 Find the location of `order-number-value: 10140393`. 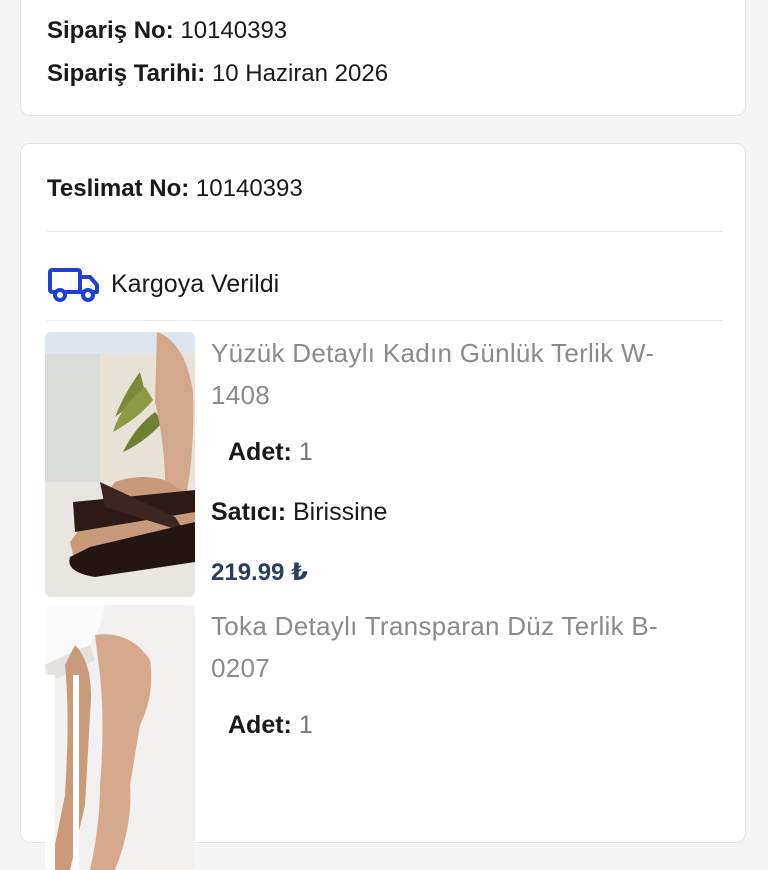

order-number-value: 10140393 is located at coordinates (234, 30).